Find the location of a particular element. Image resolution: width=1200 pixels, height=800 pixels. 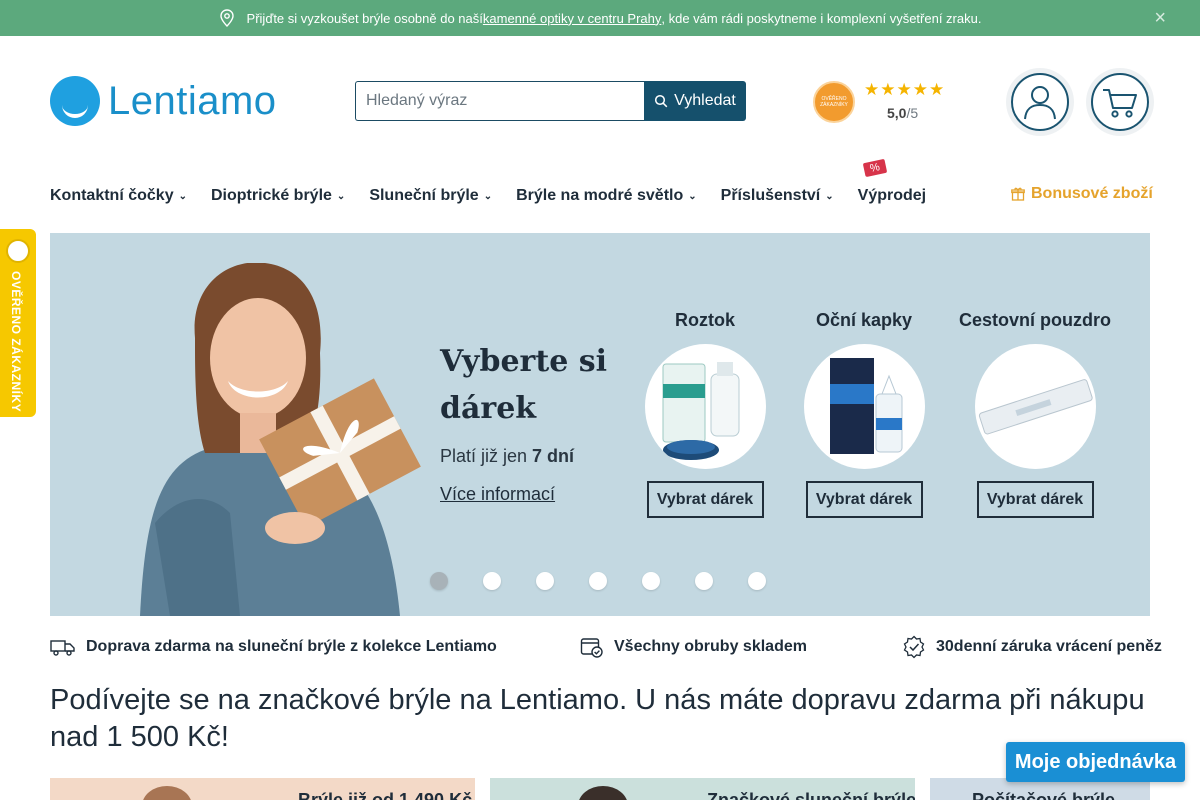

verified-customers-tab: OVĚŘENO ZÁKAZNÍKY is located at coordinates (18, 323).